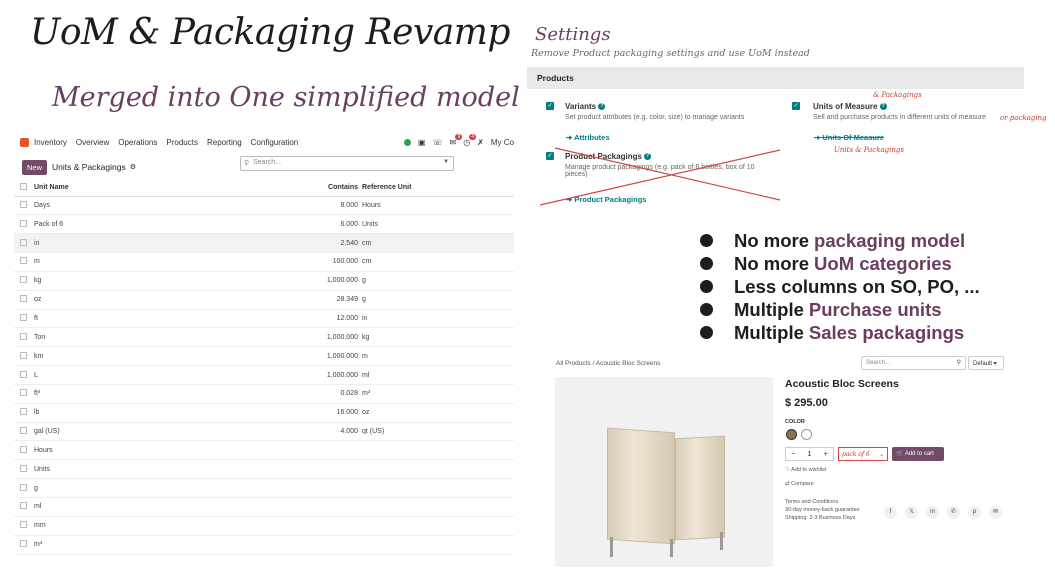 This screenshot has height=574, width=1055. Describe the element at coordinates (437, 142) in the screenshot. I see `phone-icon: ☏` at that location.